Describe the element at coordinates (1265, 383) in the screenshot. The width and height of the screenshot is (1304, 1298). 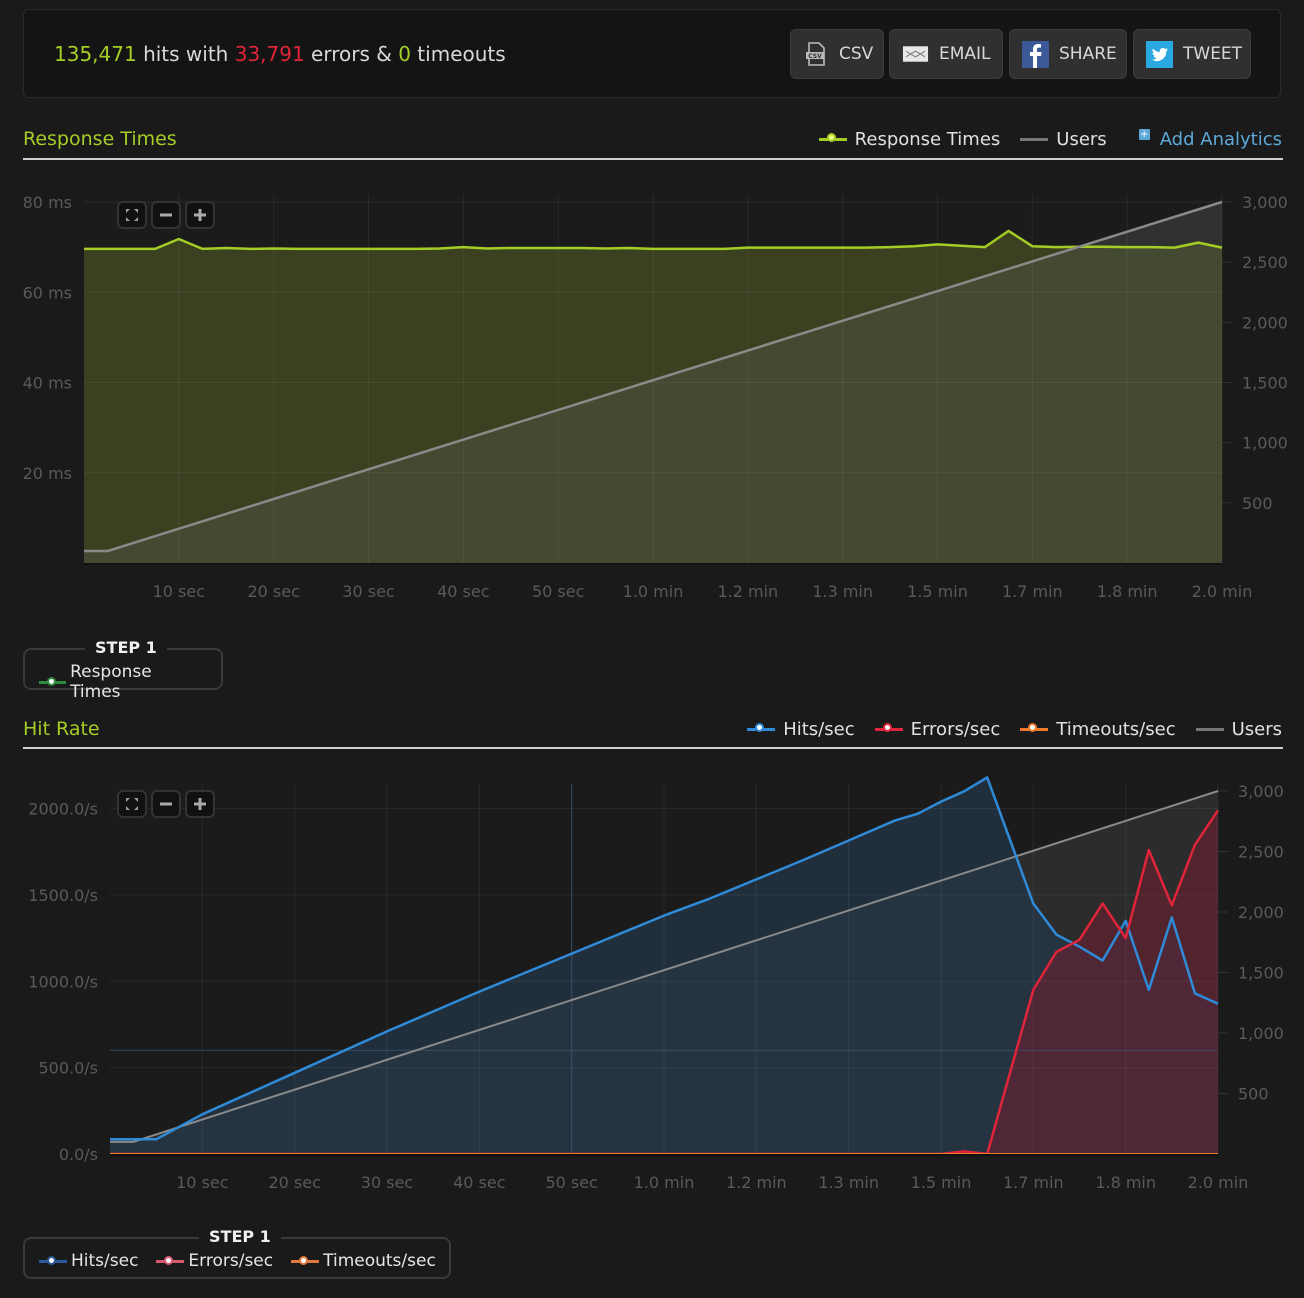
I see `y2-tick-label: 1,500` at that location.